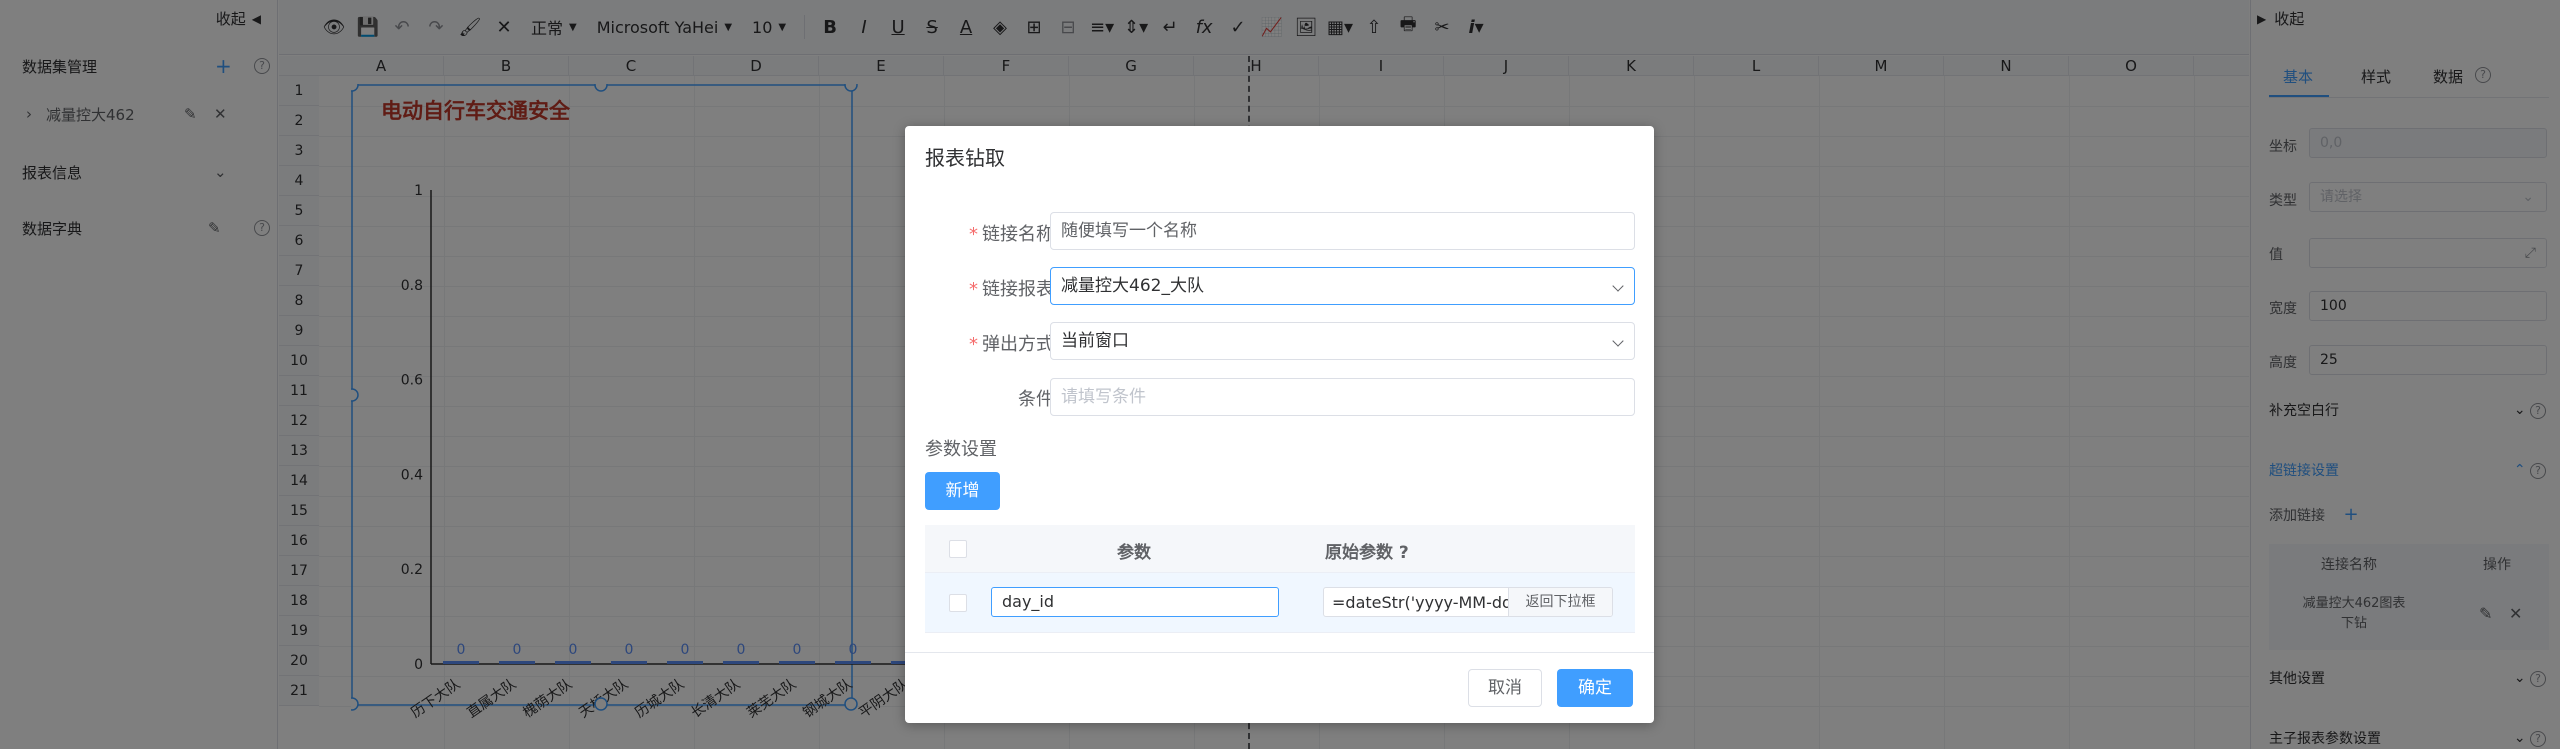 This screenshot has height=749, width=2560. What do you see at coordinates (958, 549) in the screenshot?
I see `select-all-checkbox` at bounding box center [958, 549].